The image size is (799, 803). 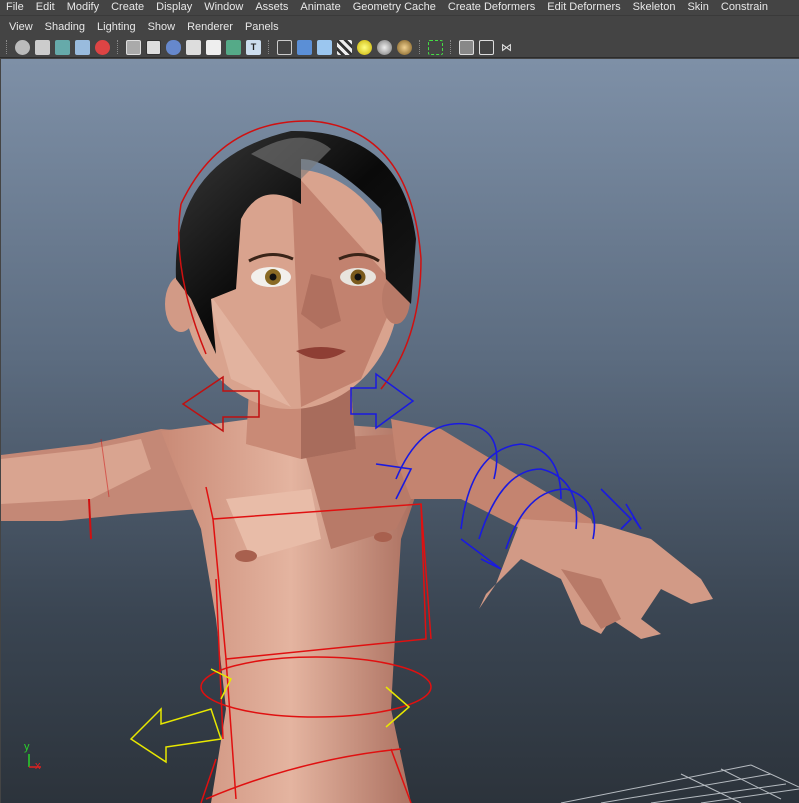 I want to click on hierarchy-icon: ⋈, so click(x=506, y=47).